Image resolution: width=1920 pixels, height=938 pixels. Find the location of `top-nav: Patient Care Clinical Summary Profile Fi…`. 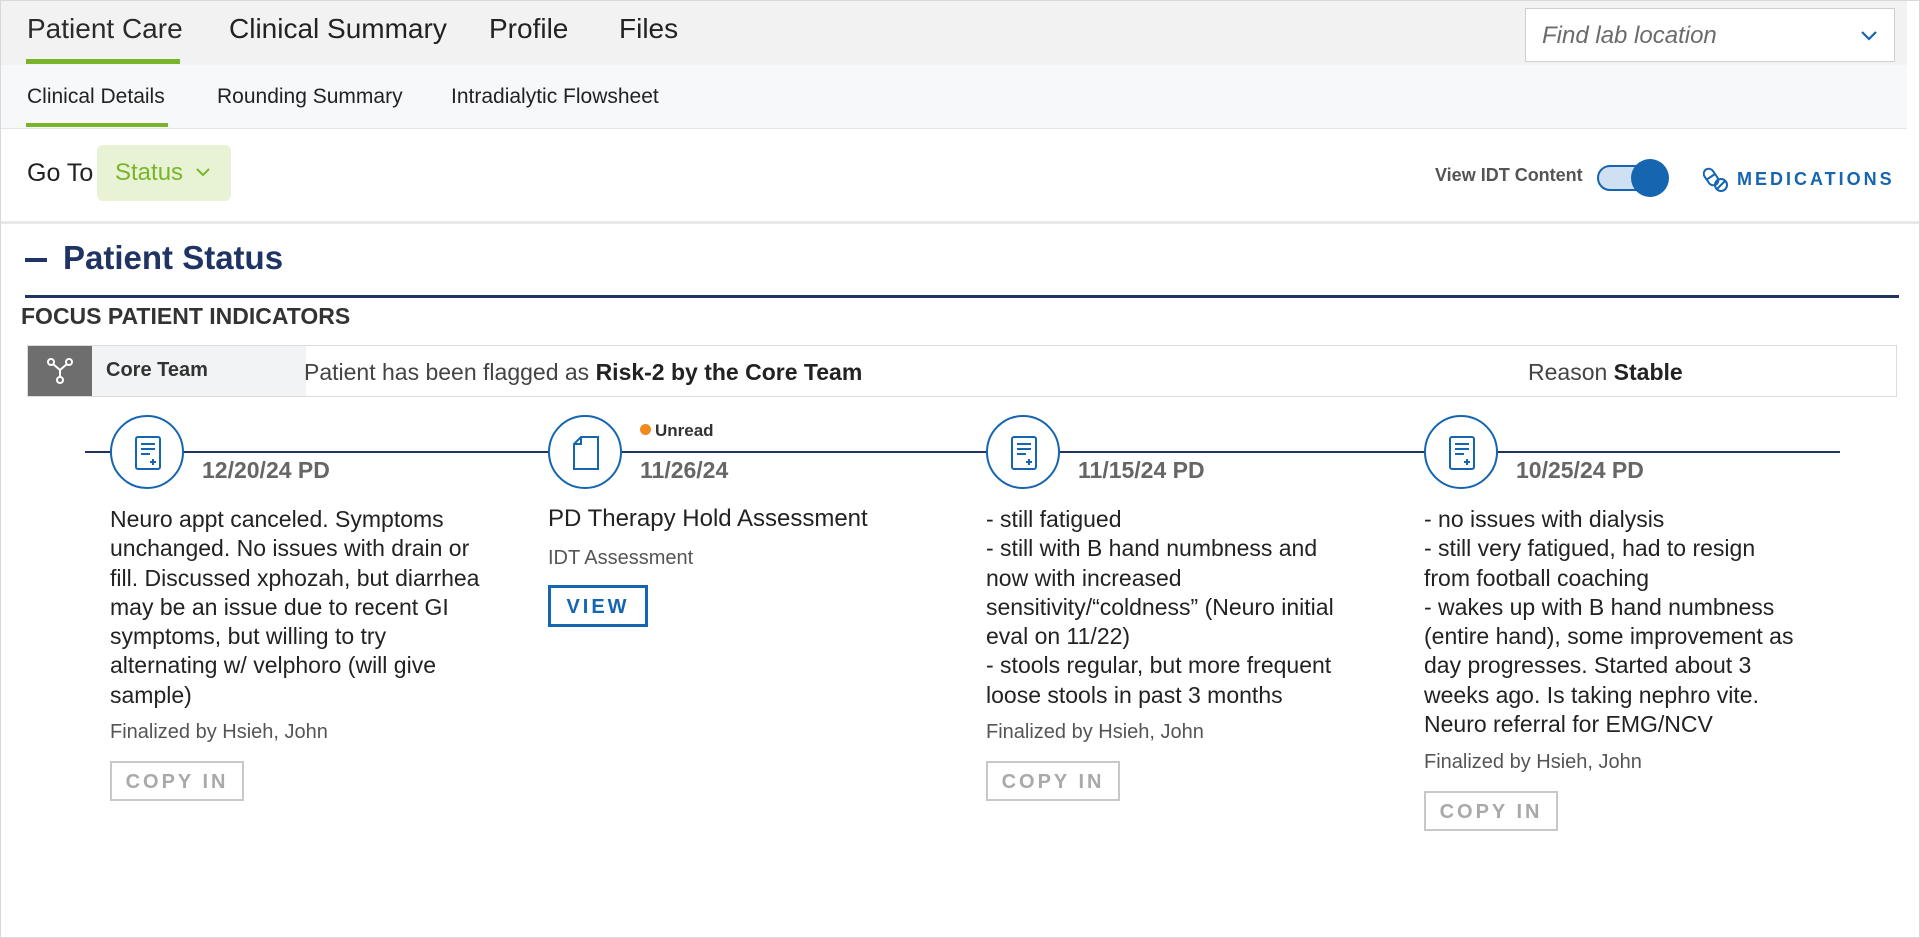

top-nav: Patient Care Clinical Summary Profile Fi… is located at coordinates (954, 33).